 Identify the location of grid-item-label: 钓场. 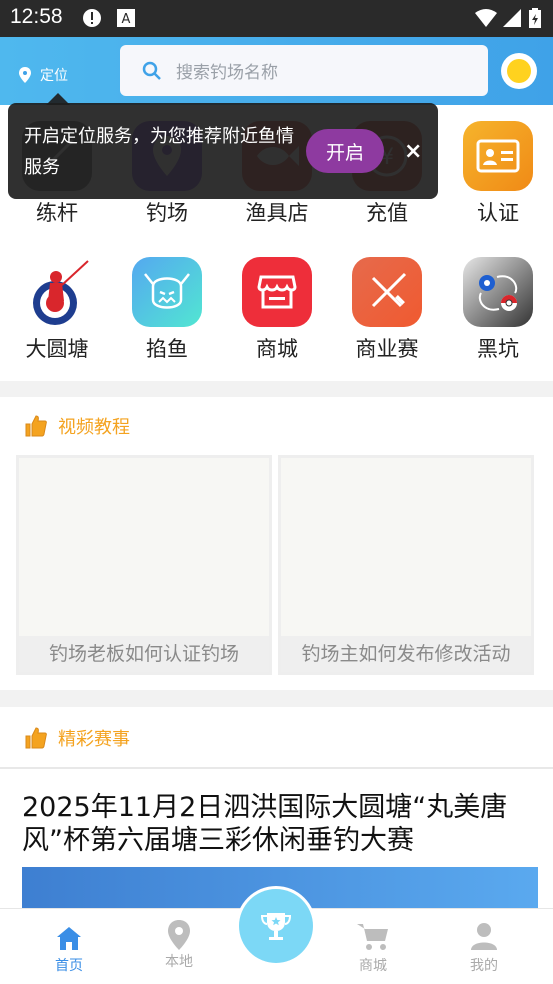
(167, 213).